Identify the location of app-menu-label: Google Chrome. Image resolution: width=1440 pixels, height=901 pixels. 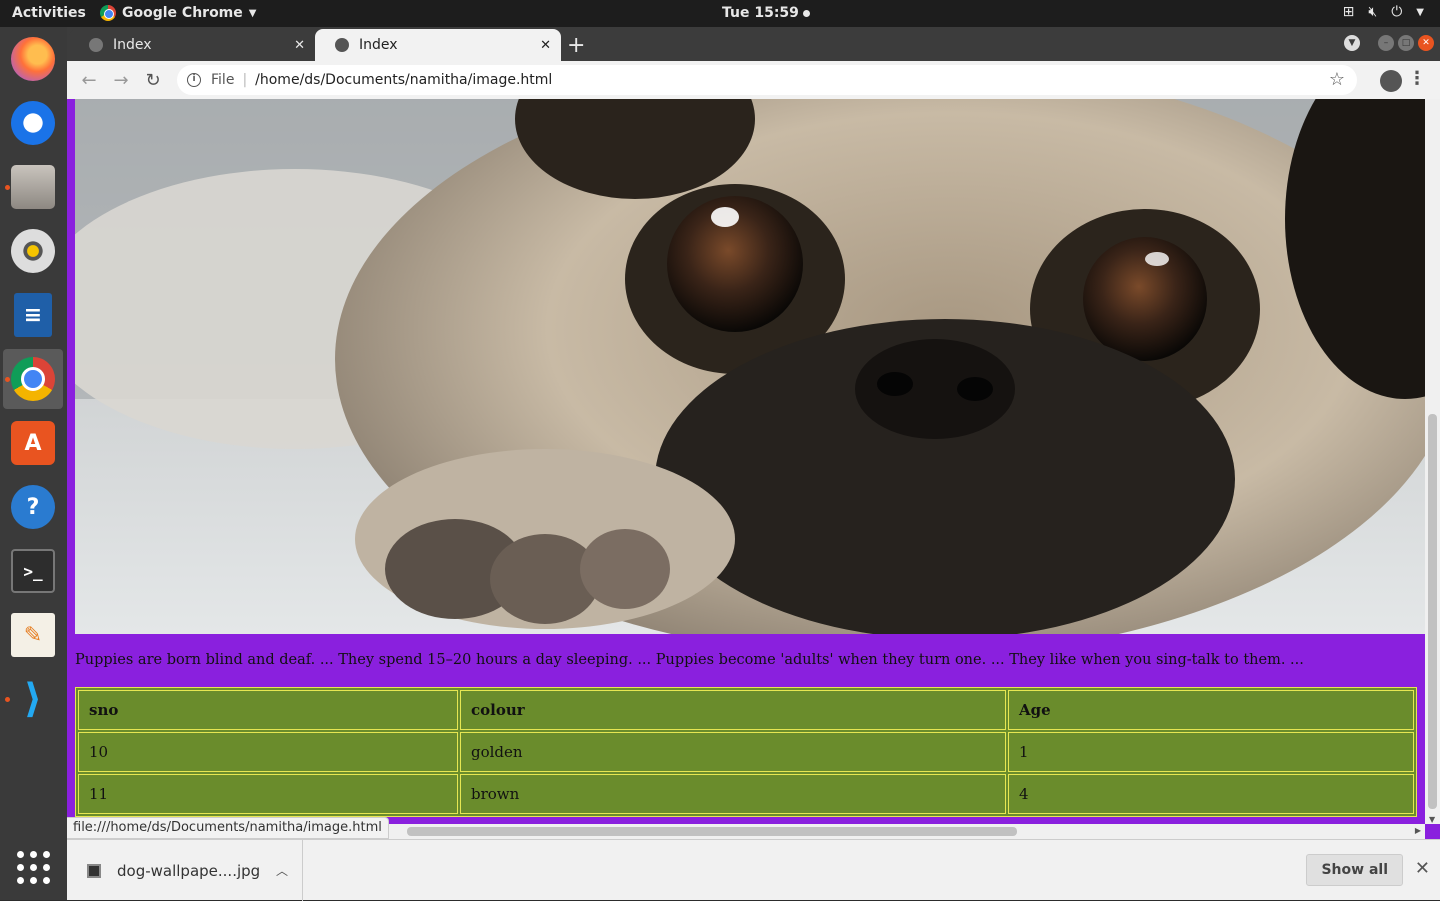
(182, 13).